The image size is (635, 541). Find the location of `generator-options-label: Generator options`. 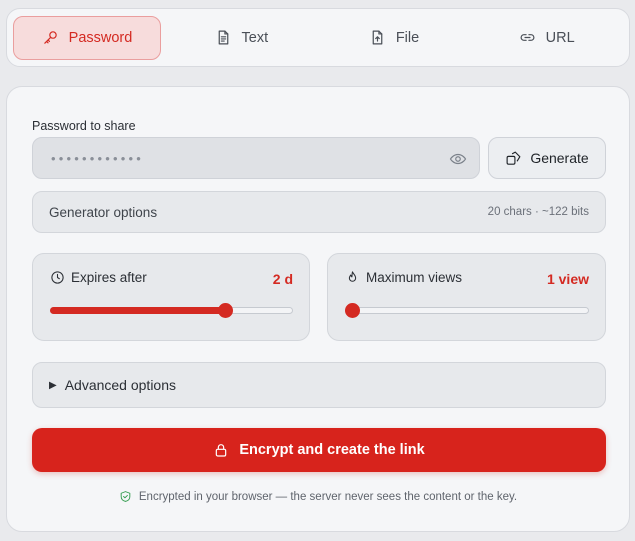

generator-options-label: Generator options is located at coordinates (103, 212).